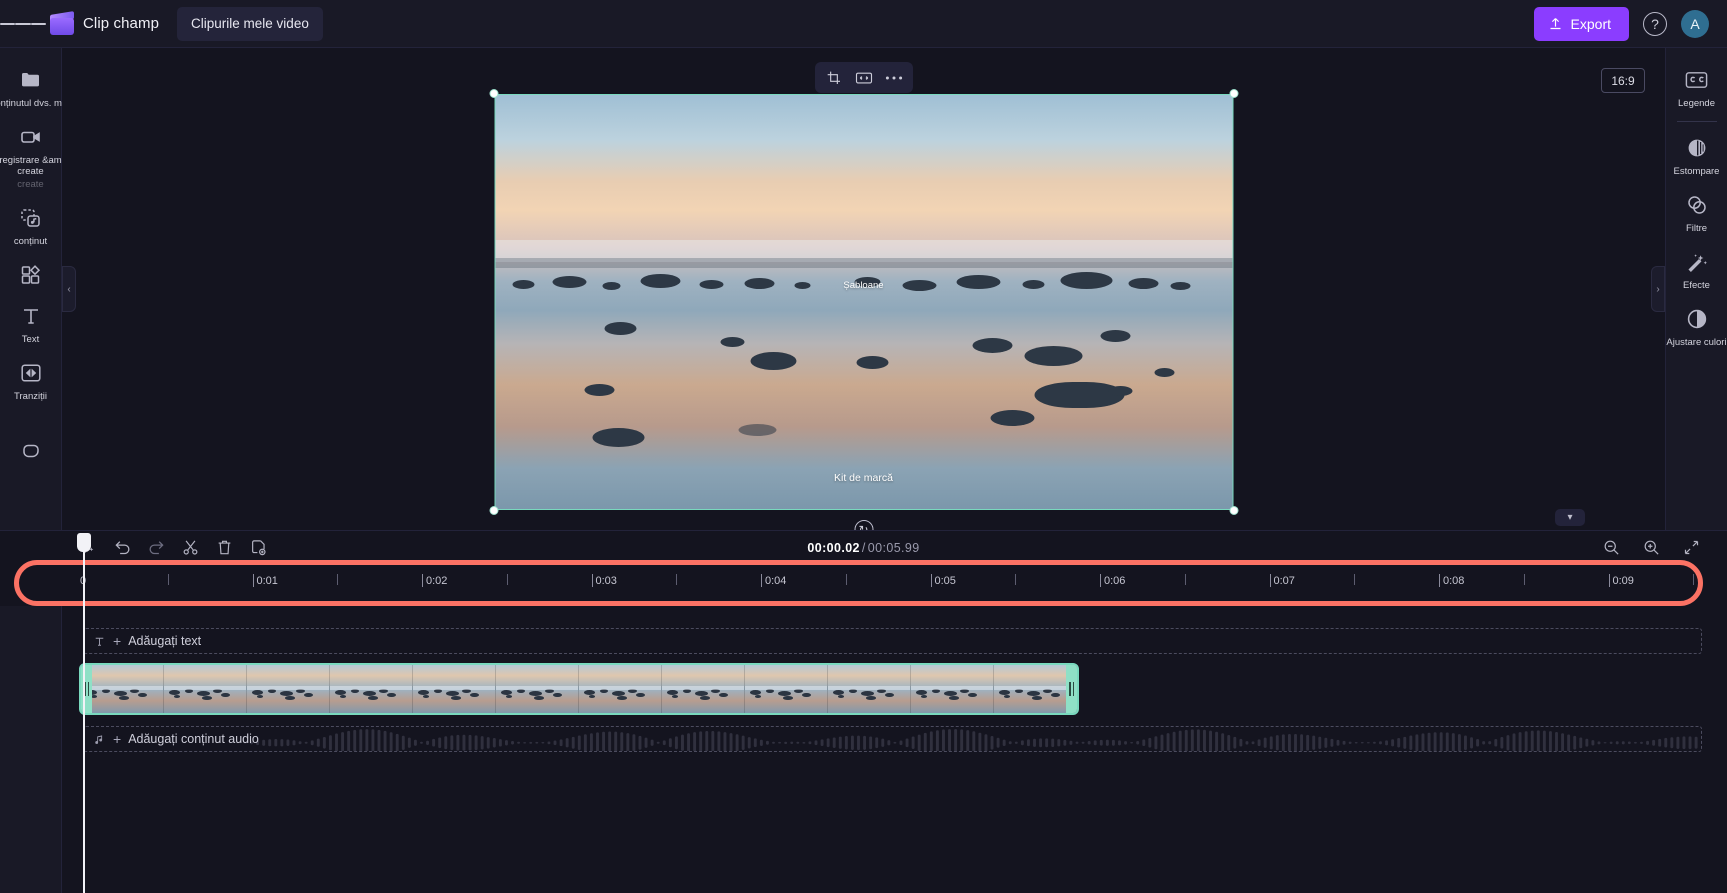 The height and width of the screenshot is (893, 1727). Describe the element at coordinates (31, 450) in the screenshot. I see `sidebar-item-shapes` at that location.